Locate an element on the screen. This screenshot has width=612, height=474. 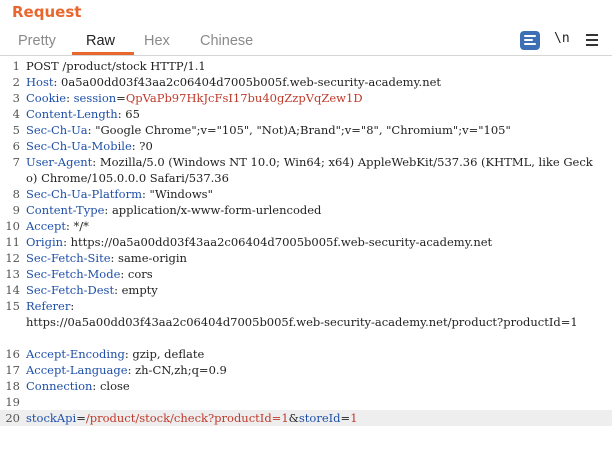
body-param-name: storeId is located at coordinates (319, 418).